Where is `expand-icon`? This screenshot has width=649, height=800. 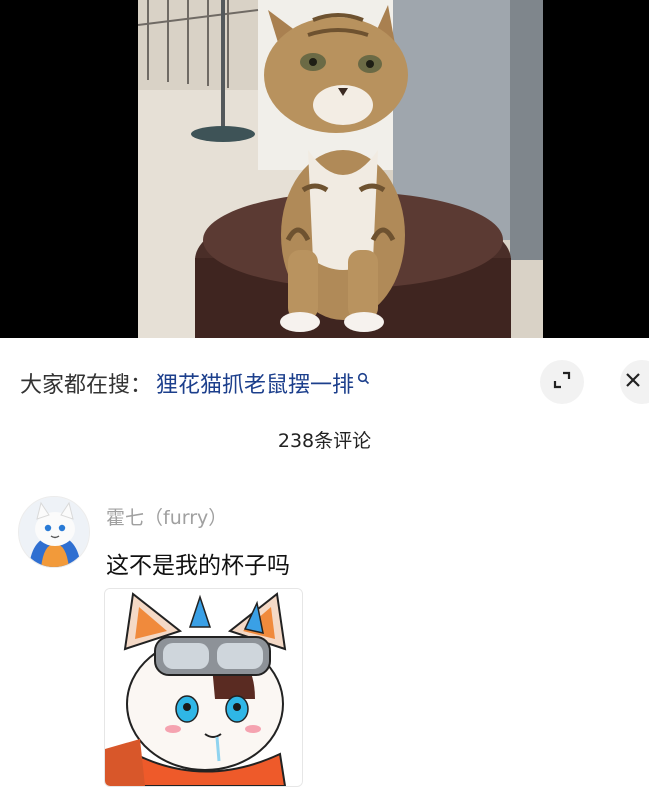
expand-icon is located at coordinates (562, 382).